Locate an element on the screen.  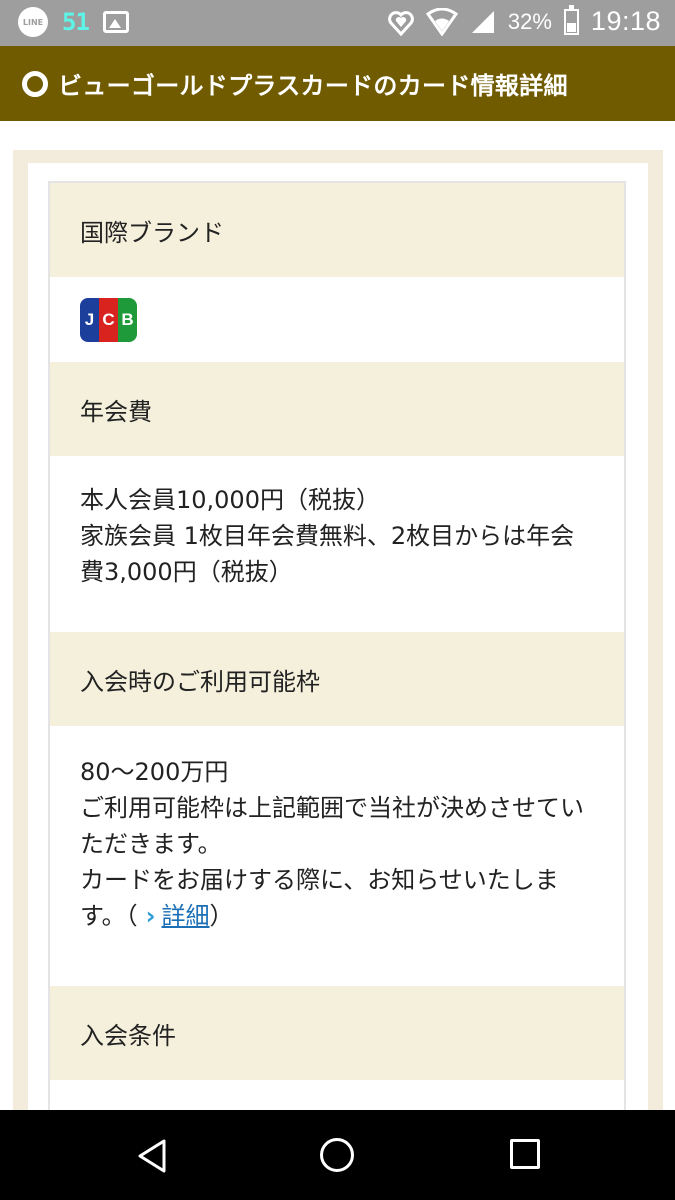
conditions-heading-row: 入会条件 is located at coordinates (337, 1033).